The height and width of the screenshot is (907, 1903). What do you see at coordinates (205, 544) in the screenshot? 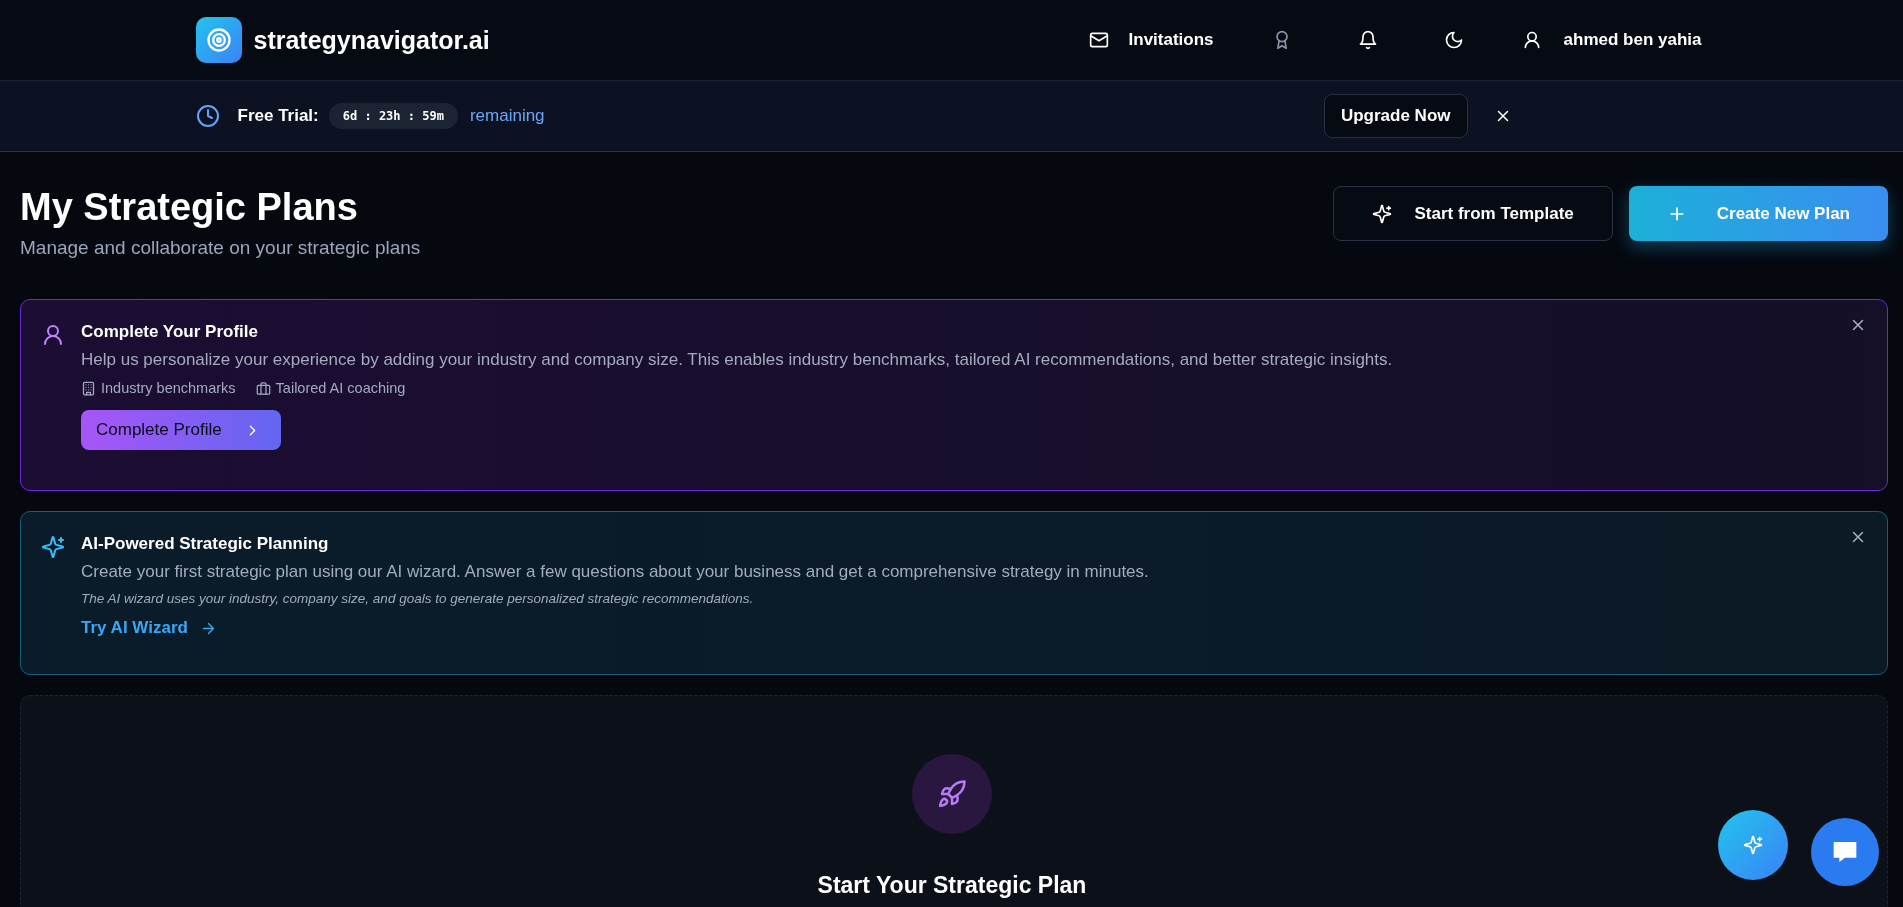
I see `card-title: AI-Powered Strategic Planning` at bounding box center [205, 544].